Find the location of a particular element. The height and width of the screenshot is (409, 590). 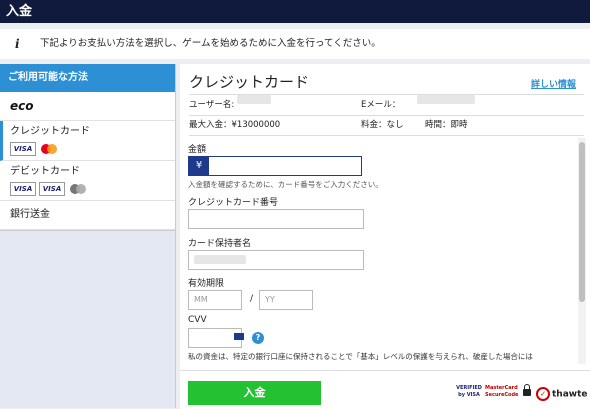

amount-input: ¥ is located at coordinates (275, 166).